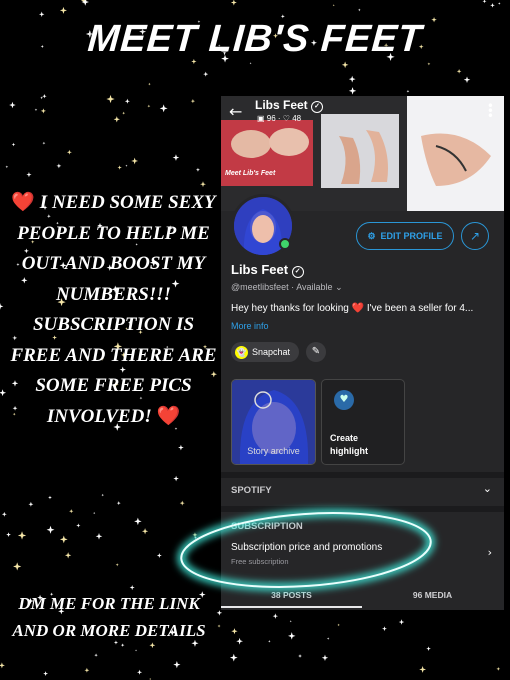  I want to click on cover-caption: Meet Lib's Feet, so click(250, 173).